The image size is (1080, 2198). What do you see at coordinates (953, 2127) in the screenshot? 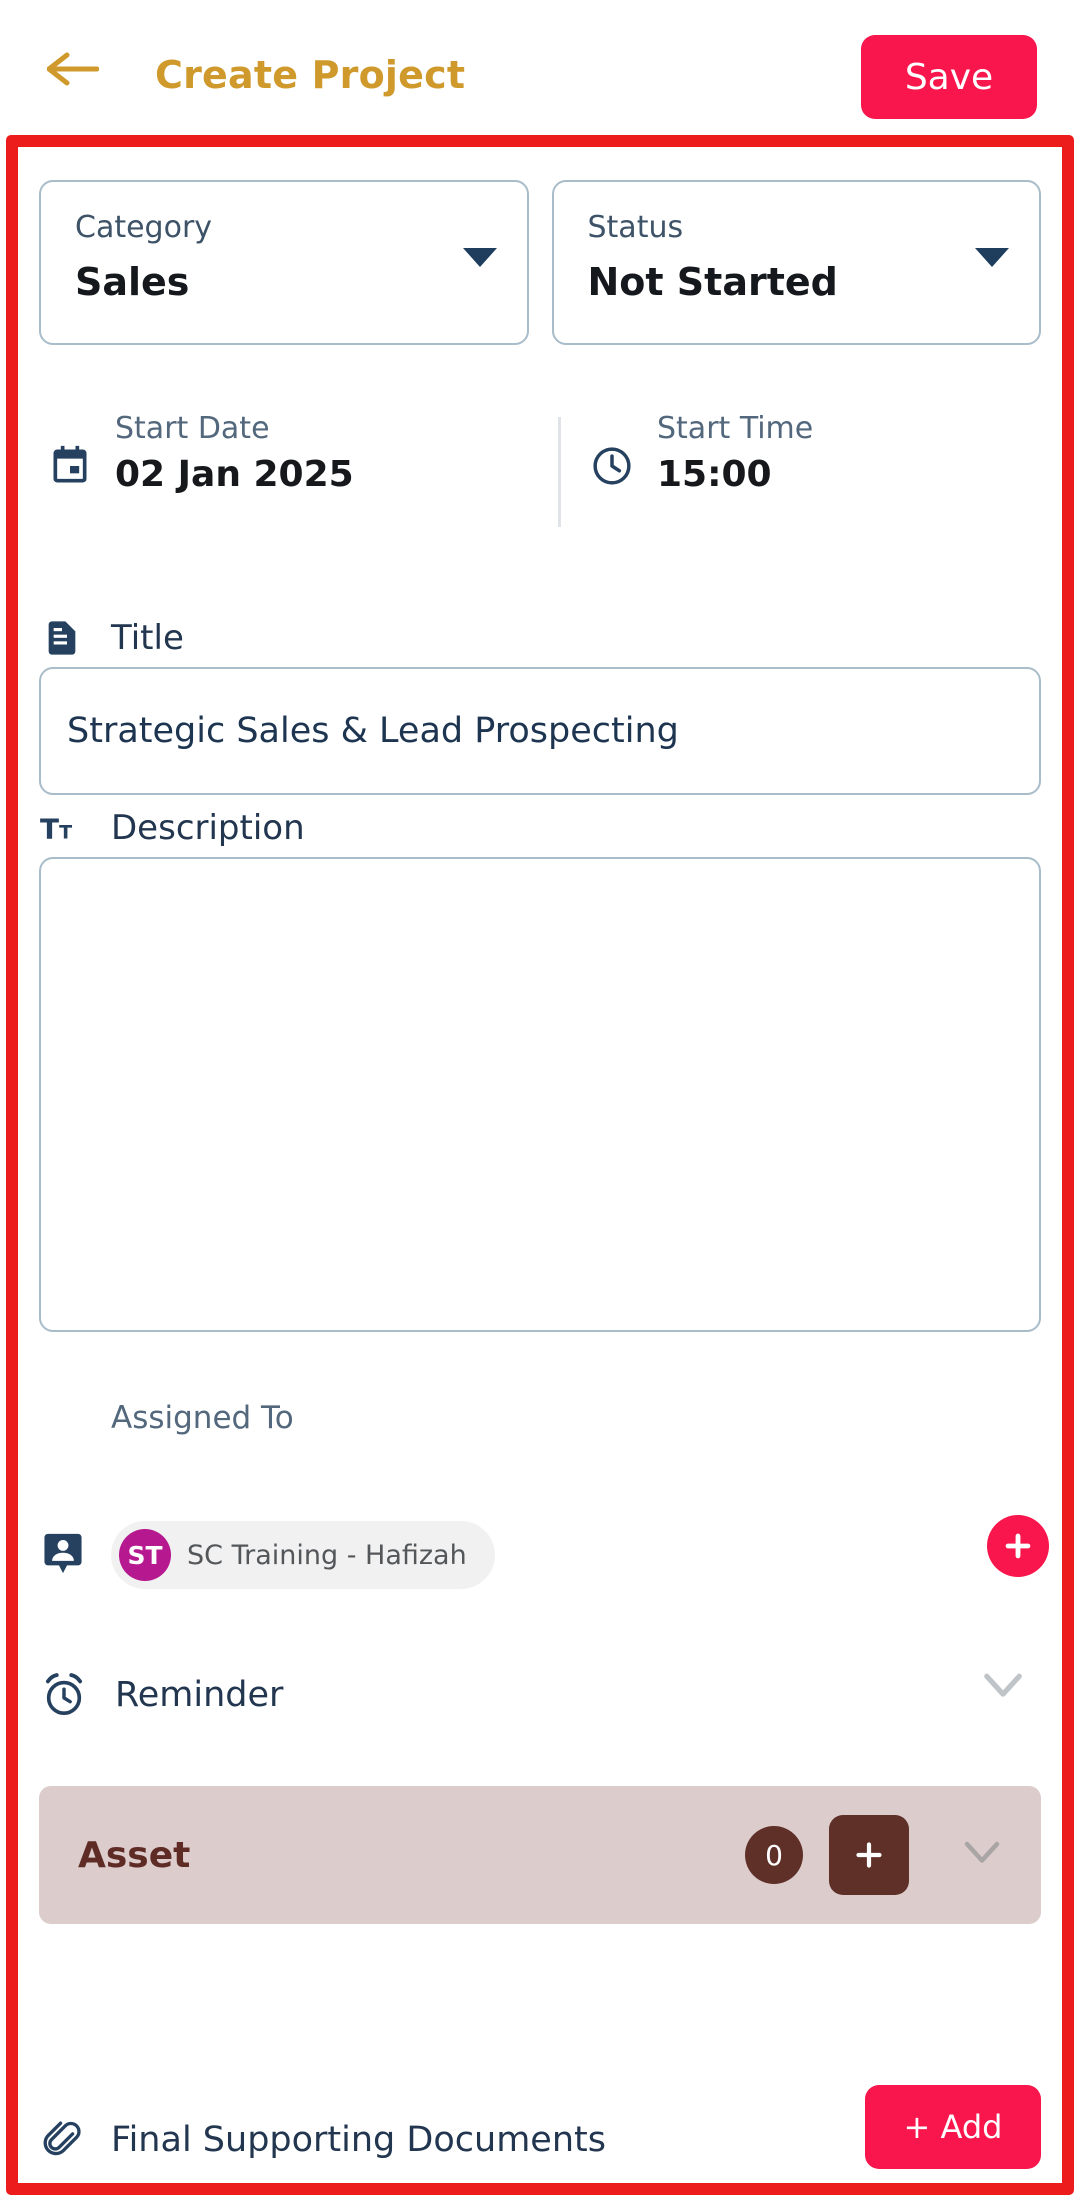
I see `add-document-button: + Add` at bounding box center [953, 2127].